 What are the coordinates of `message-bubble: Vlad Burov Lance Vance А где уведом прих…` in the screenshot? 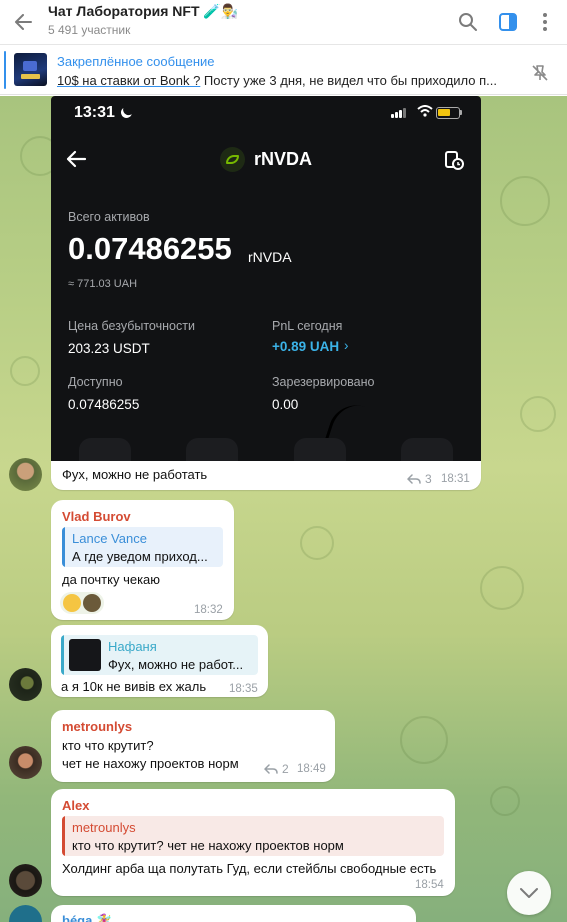 It's located at (142, 560).